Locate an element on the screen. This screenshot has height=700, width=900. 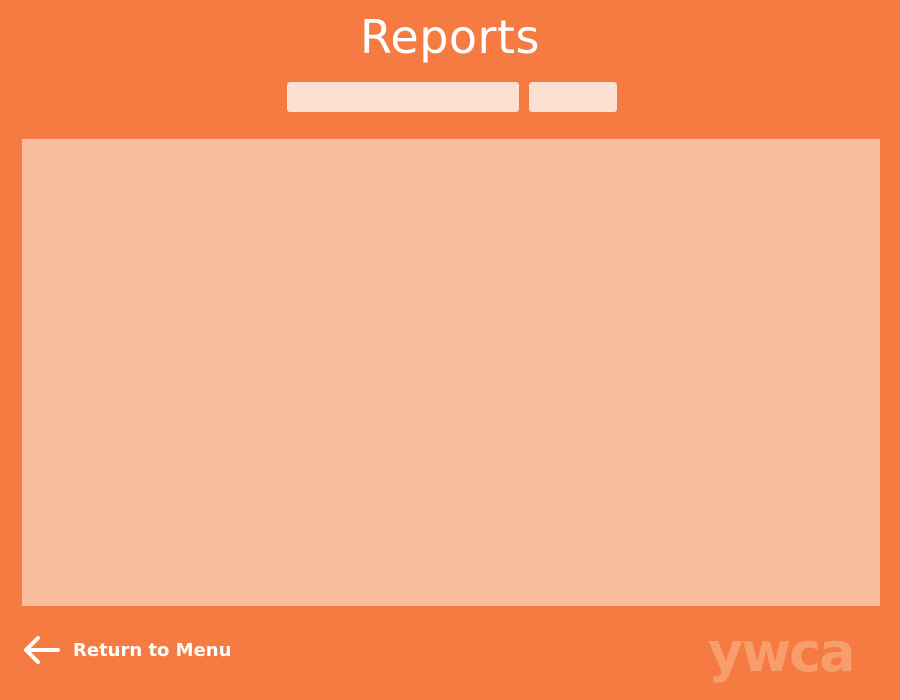
svg-text: ywca is located at coordinates (781, 656).